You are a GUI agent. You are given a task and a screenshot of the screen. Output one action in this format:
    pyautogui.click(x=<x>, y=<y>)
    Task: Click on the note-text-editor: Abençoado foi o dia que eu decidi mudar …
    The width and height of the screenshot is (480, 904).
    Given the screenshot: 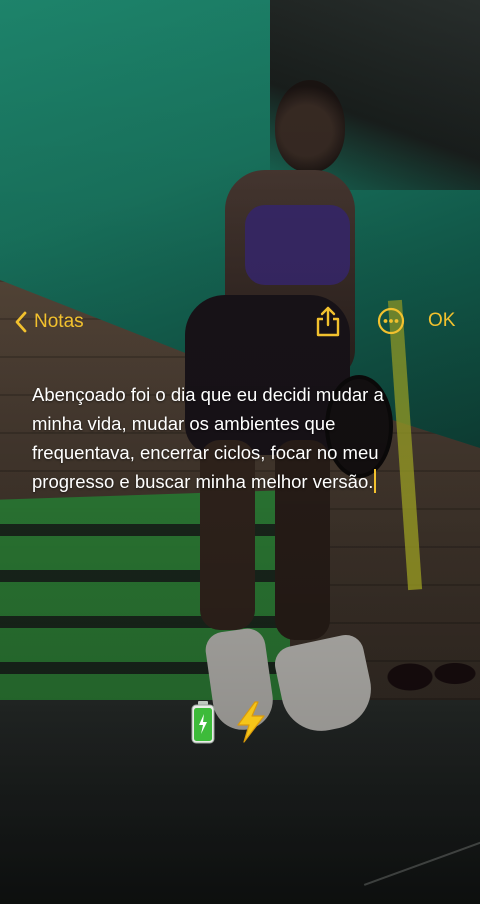 What is the action you would take?
    pyautogui.click(x=232, y=438)
    